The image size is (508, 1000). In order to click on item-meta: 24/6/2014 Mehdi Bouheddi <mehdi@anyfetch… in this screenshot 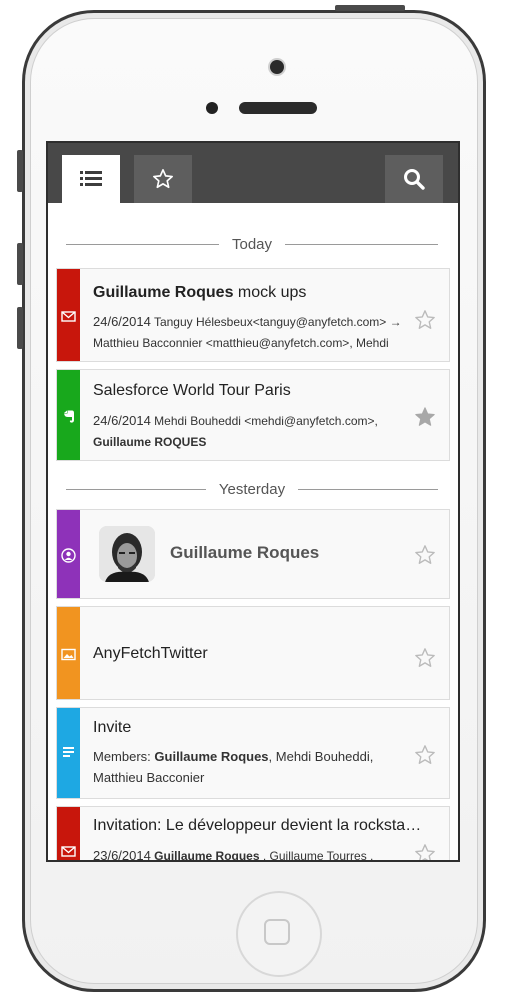, I will do `click(235, 431)`.